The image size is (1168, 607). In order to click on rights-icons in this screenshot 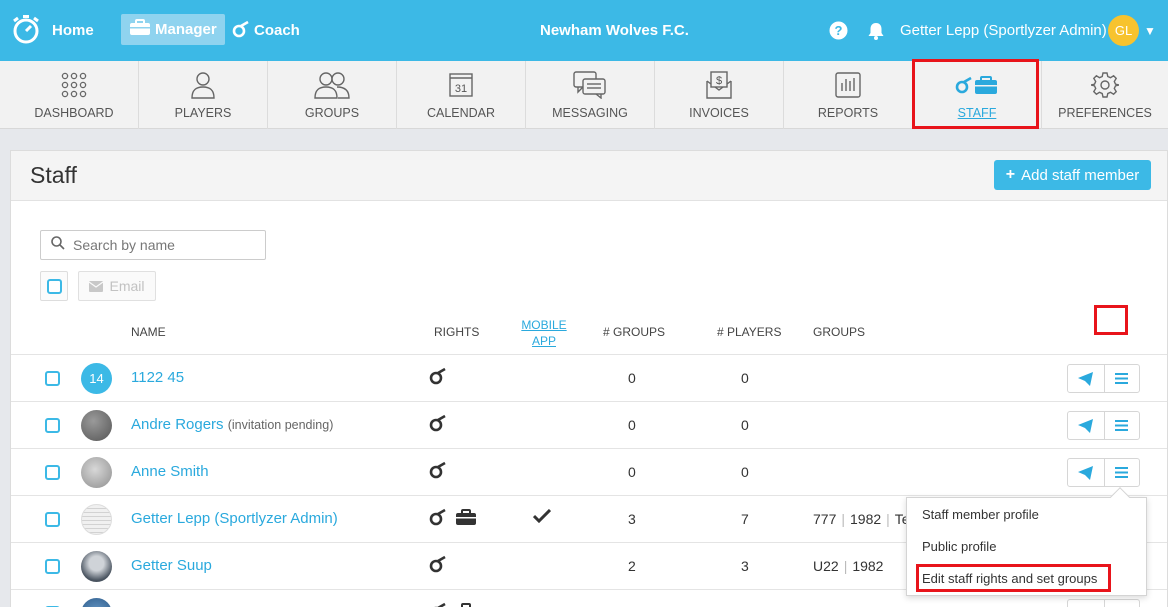, I will do `click(442, 470)`.